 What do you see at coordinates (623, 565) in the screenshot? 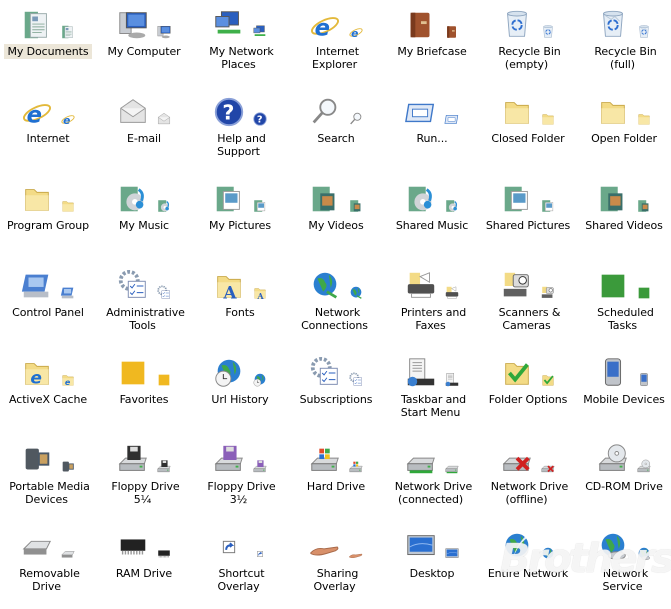
I see `icon-item: Network Service` at bounding box center [623, 565].